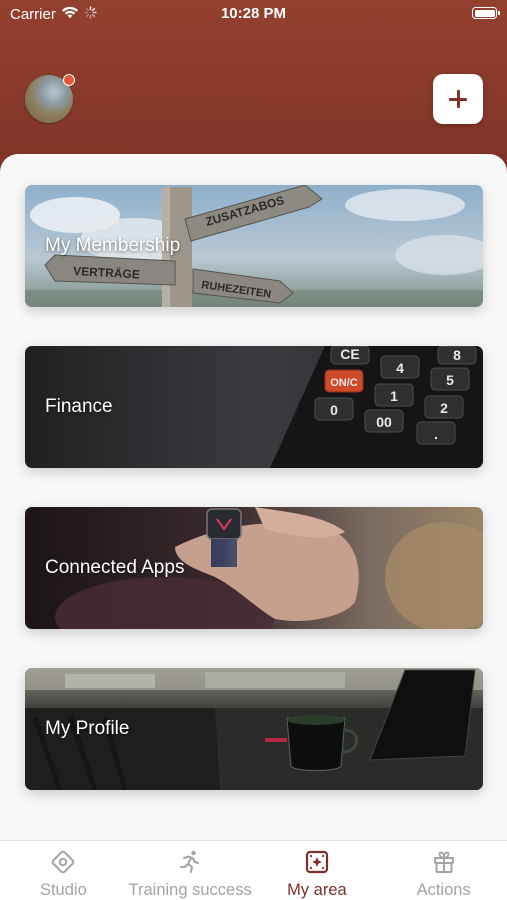 The image size is (507, 900). Describe the element at coordinates (450, 380) in the screenshot. I see `key-5: 5` at that location.